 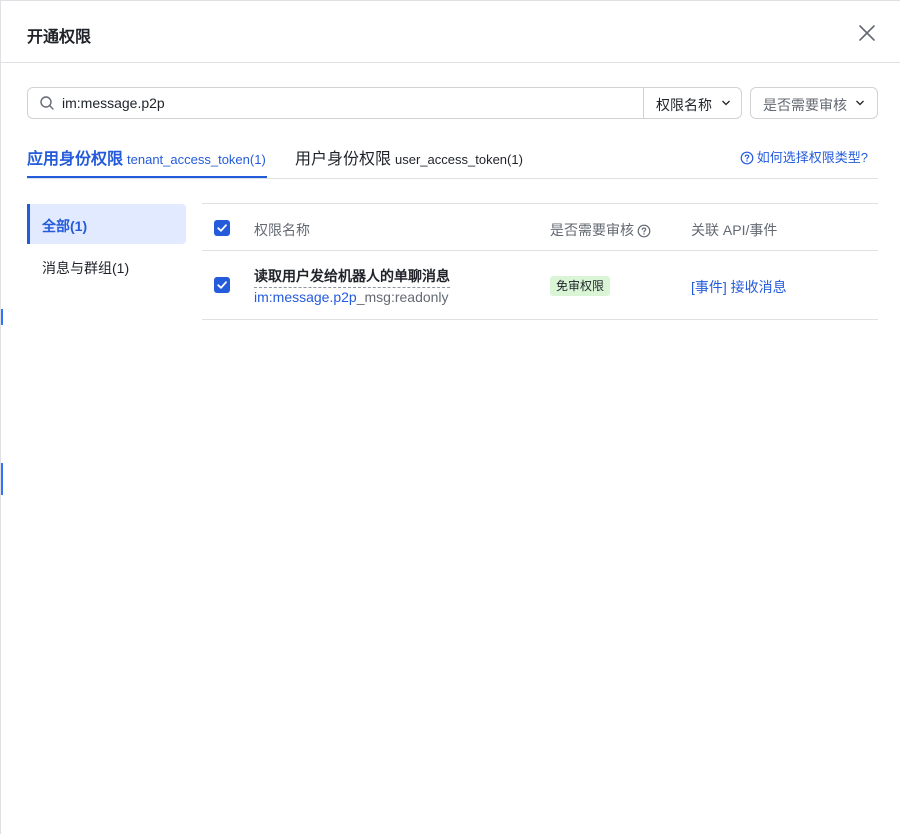 I want to click on close-icon, so click(x=867, y=33).